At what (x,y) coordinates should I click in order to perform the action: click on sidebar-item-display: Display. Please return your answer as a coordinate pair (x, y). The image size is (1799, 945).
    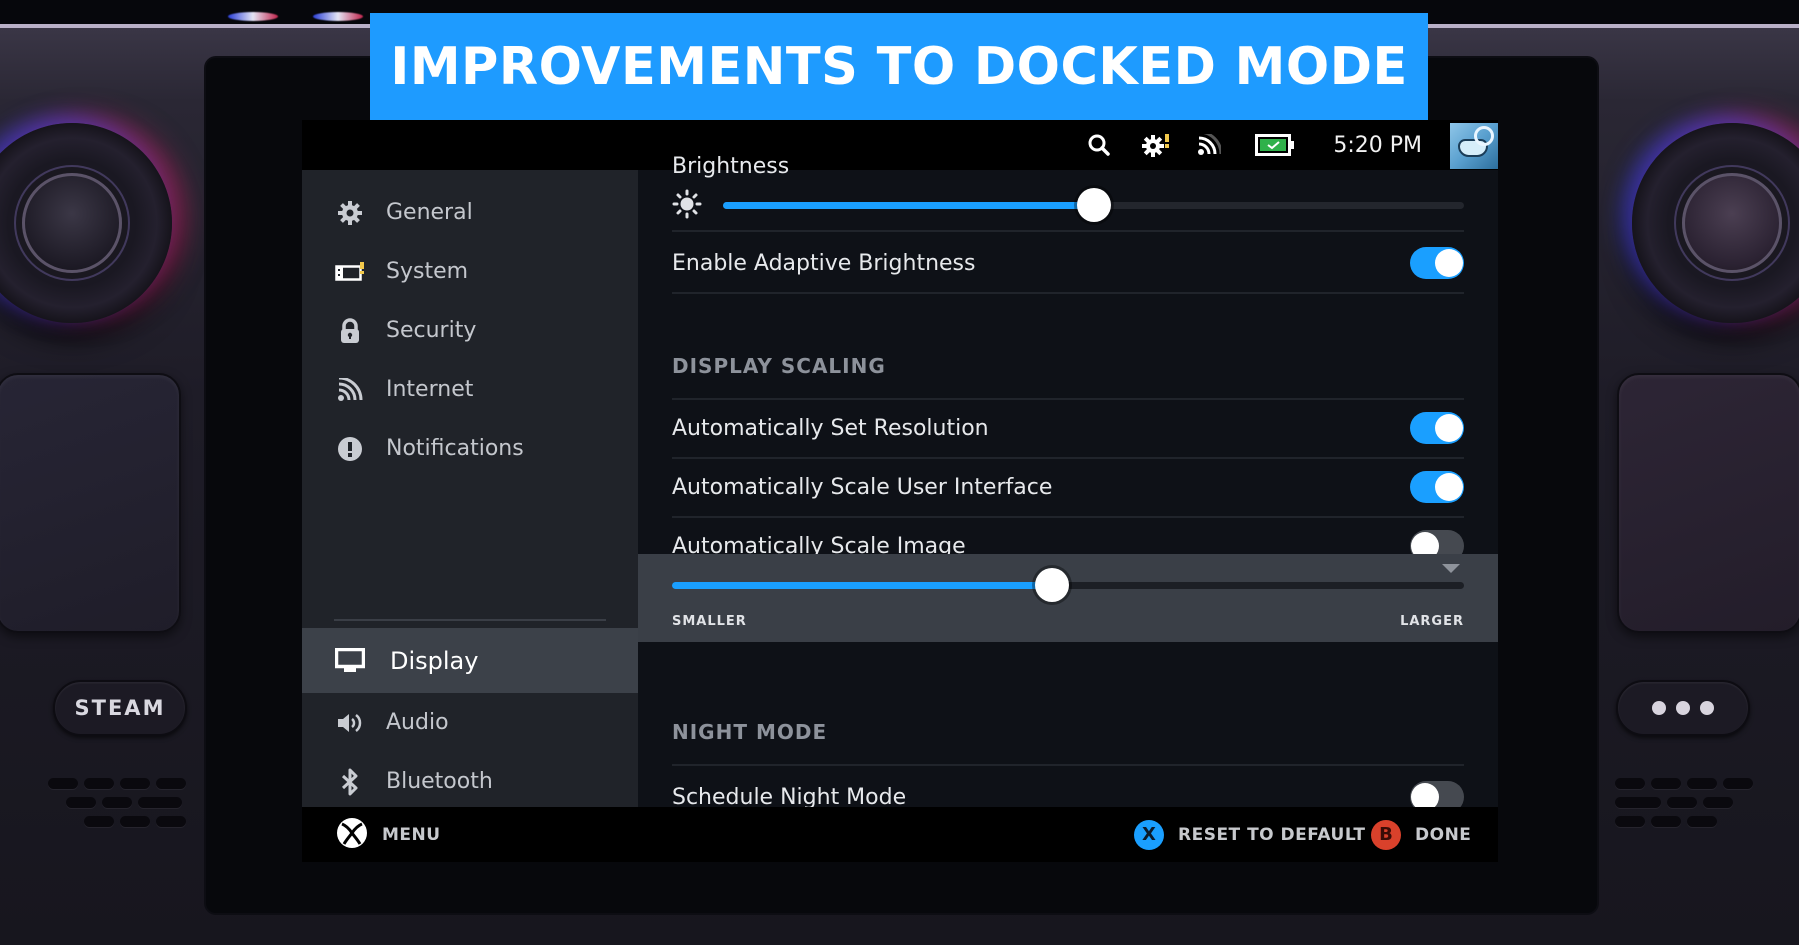
    Looking at the image, I should click on (470, 660).